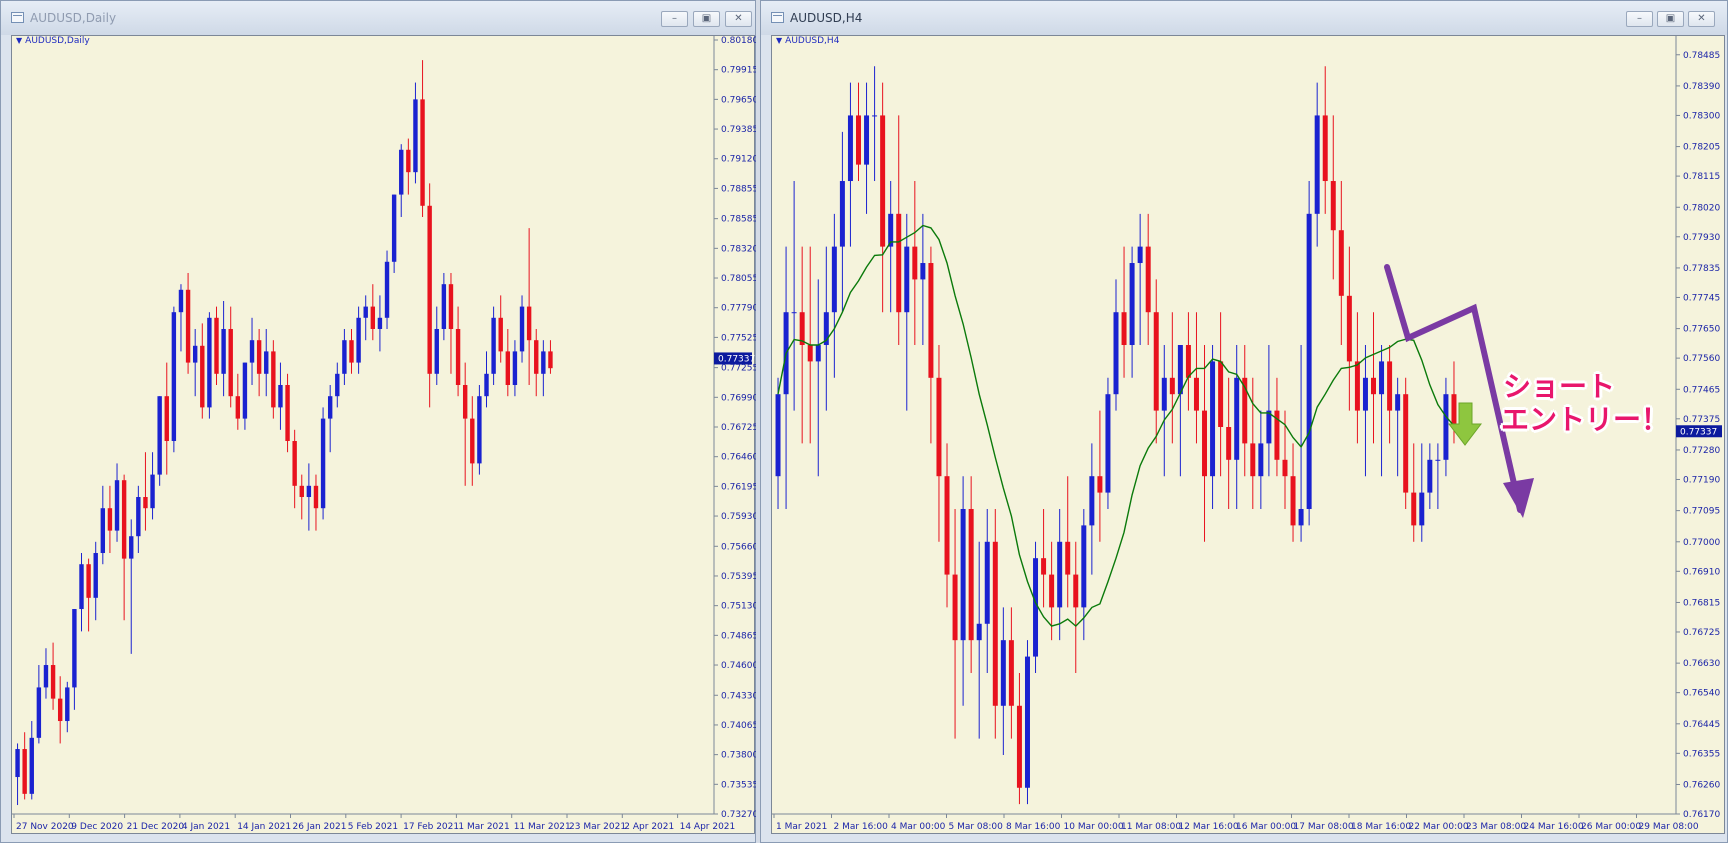  What do you see at coordinates (738, 636) in the screenshot?
I see `price-tick-label: 0.74865` at bounding box center [738, 636].